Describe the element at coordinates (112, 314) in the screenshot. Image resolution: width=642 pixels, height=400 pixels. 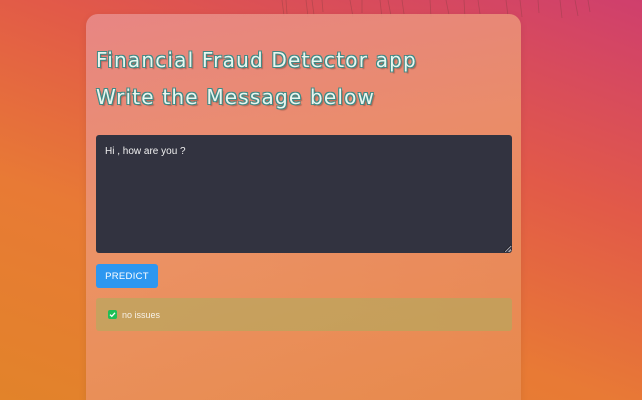
I see `check-icon` at that location.